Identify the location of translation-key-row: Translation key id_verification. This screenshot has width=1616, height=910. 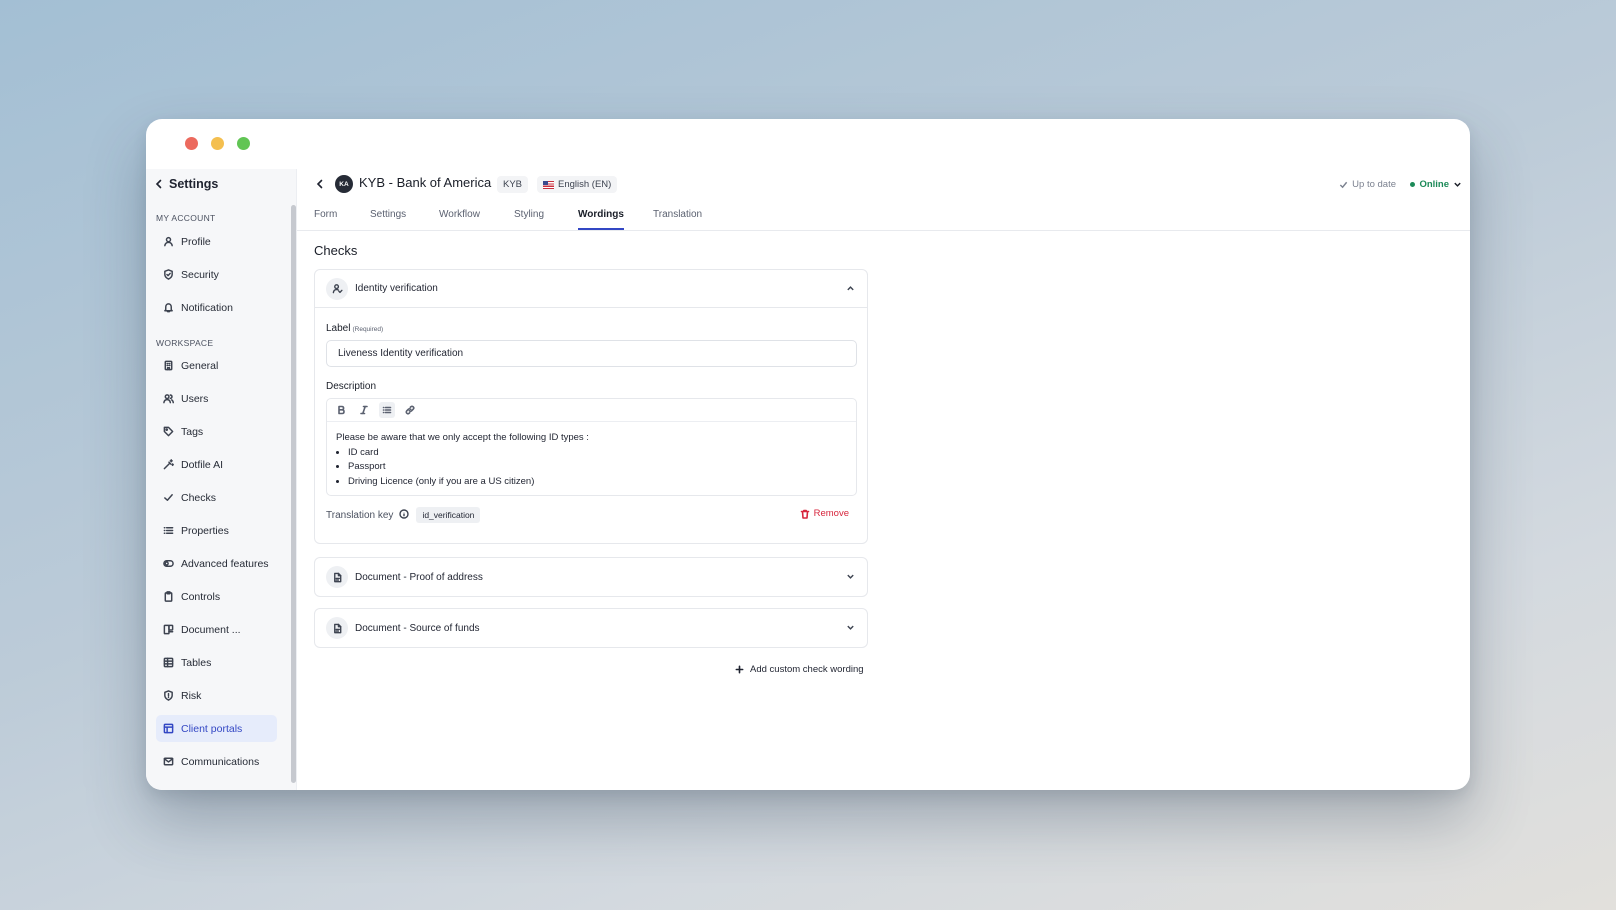
(403, 515).